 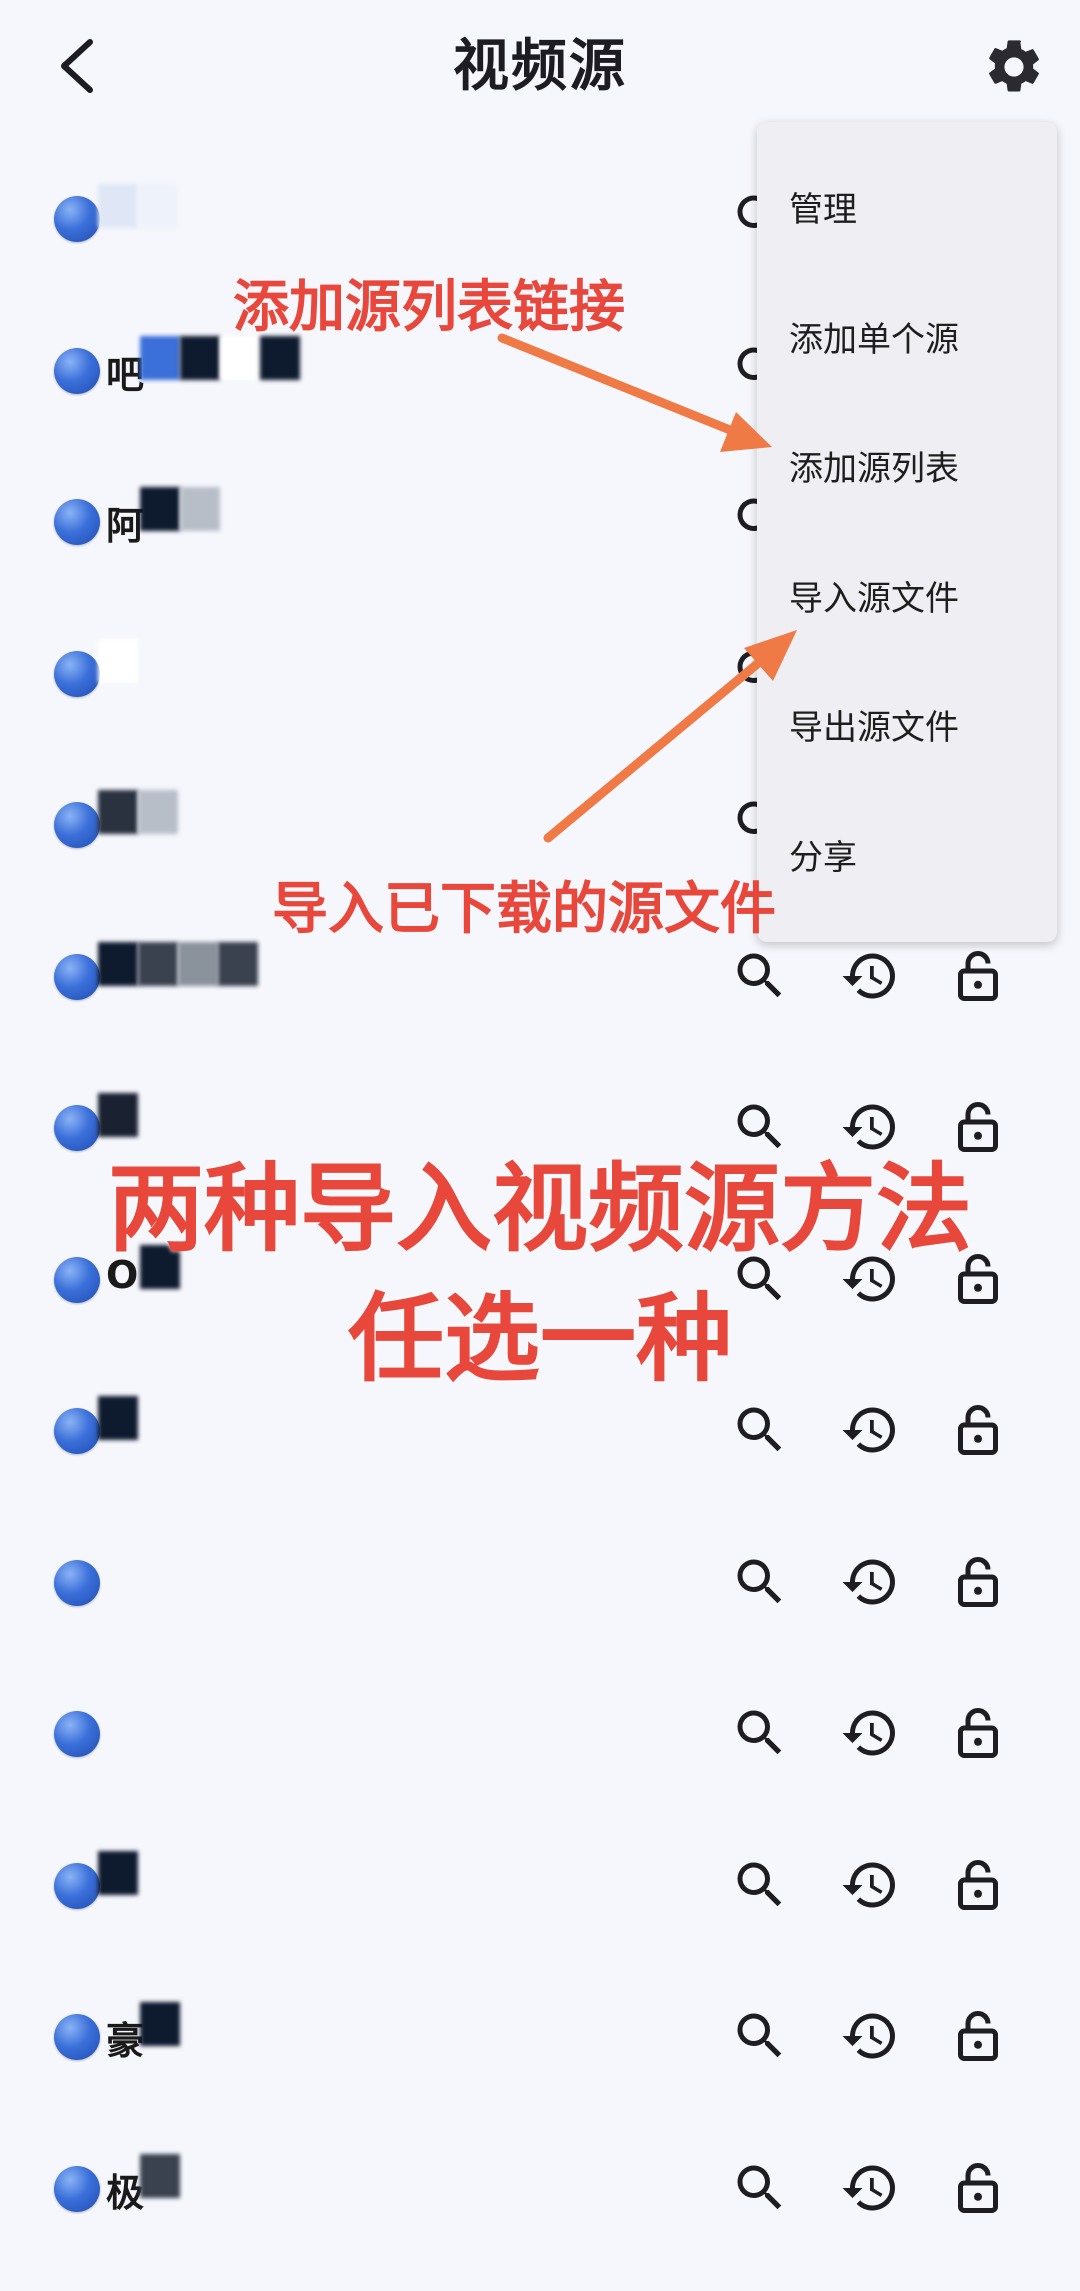 I want to click on annotation-add-list-link: 添加源列表链接, so click(x=429, y=307).